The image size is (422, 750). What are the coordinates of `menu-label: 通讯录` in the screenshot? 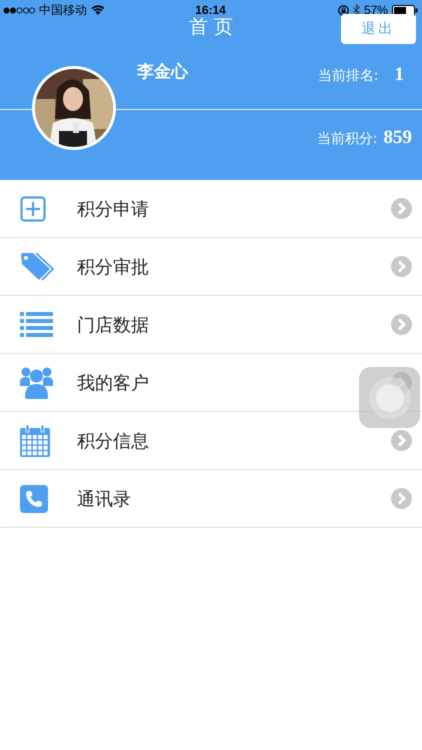 It's located at (104, 499).